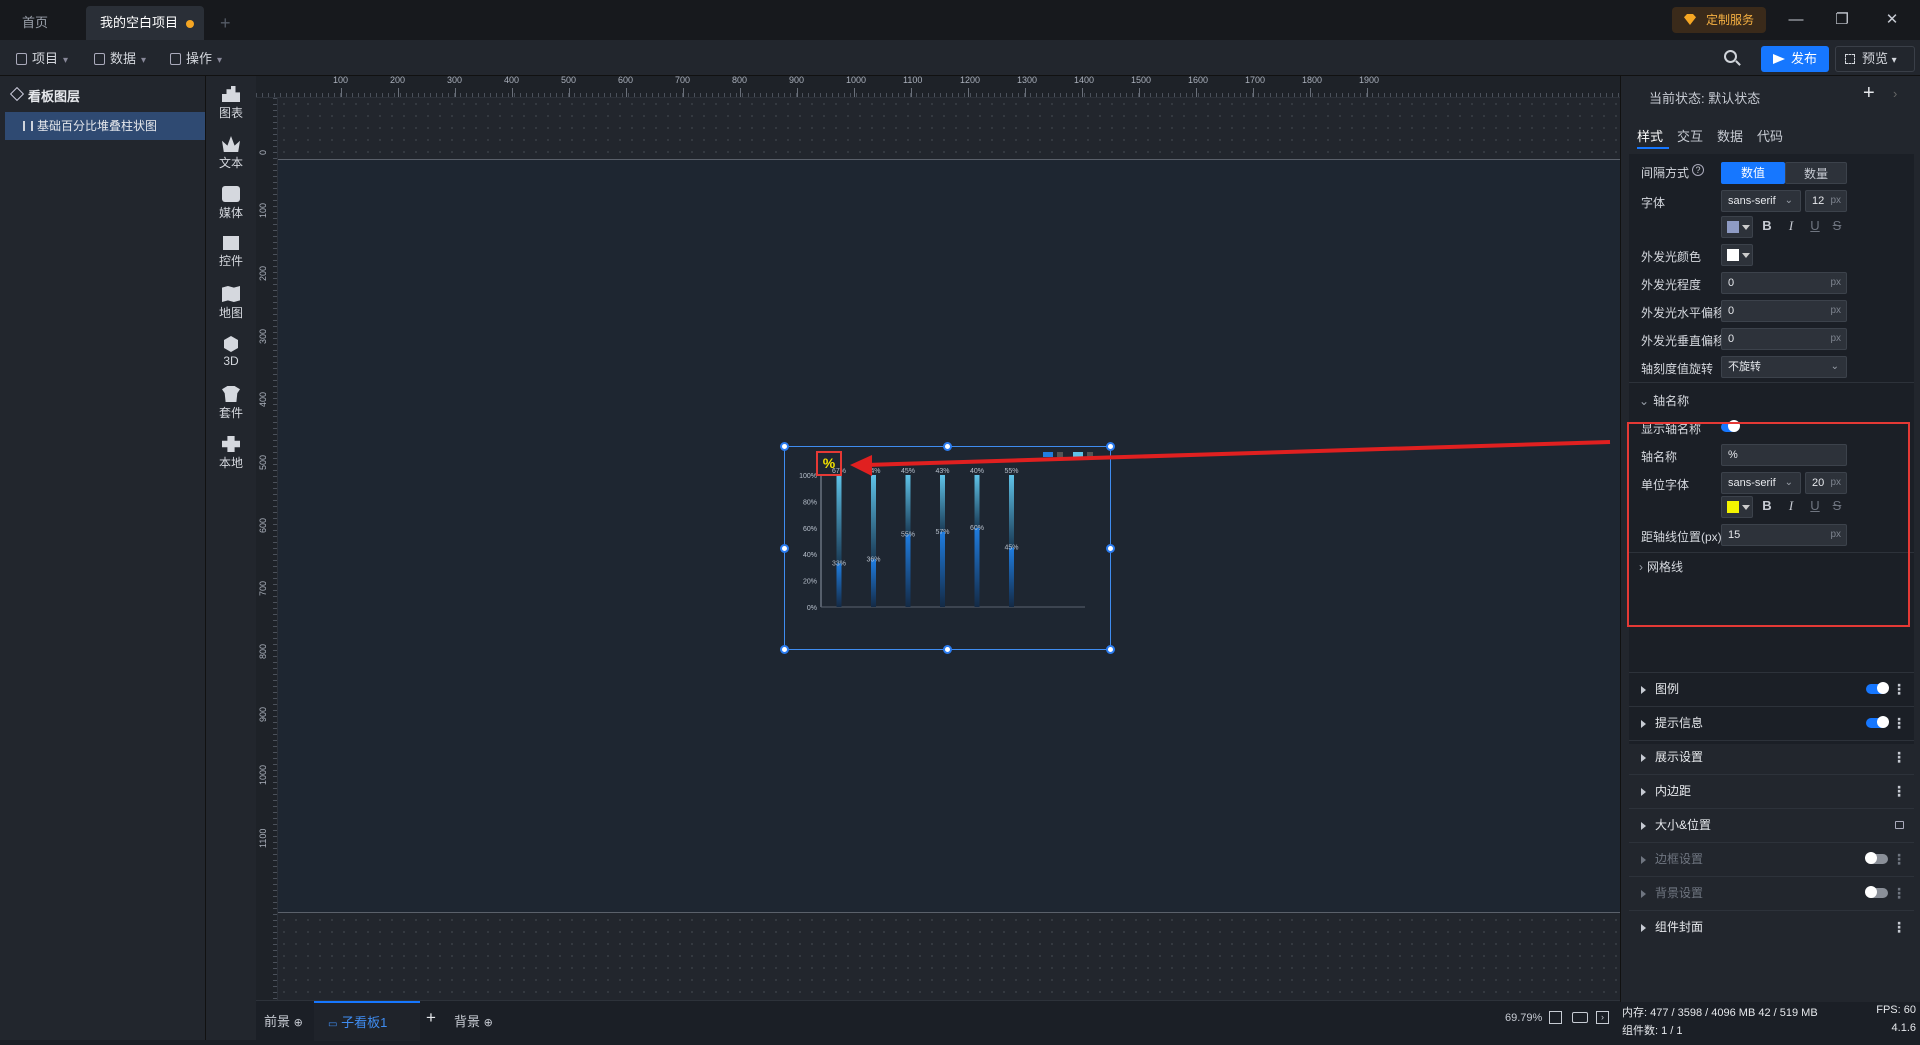 This screenshot has width=1920, height=1045. I want to click on menu-operate: 操作 ▾, so click(195, 59).